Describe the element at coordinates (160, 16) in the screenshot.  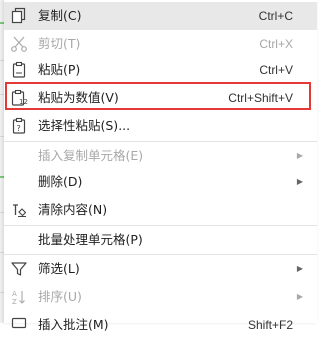
I see `menu-item-copy: 复制(C) Ctrl+C` at that location.